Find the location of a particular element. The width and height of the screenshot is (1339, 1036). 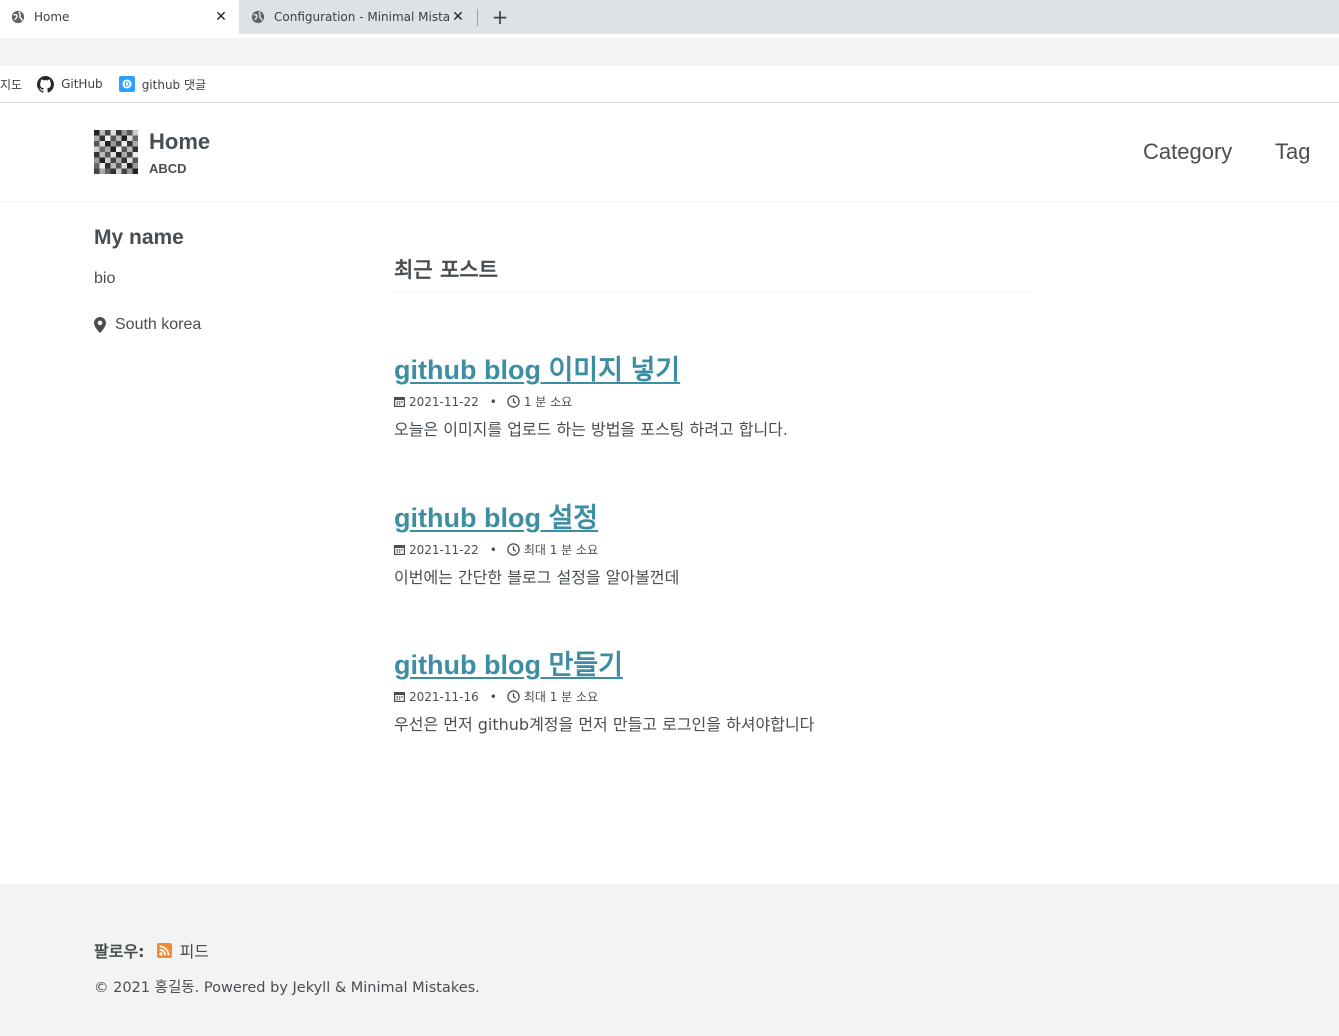

author-location: South korea is located at coordinates (147, 325).